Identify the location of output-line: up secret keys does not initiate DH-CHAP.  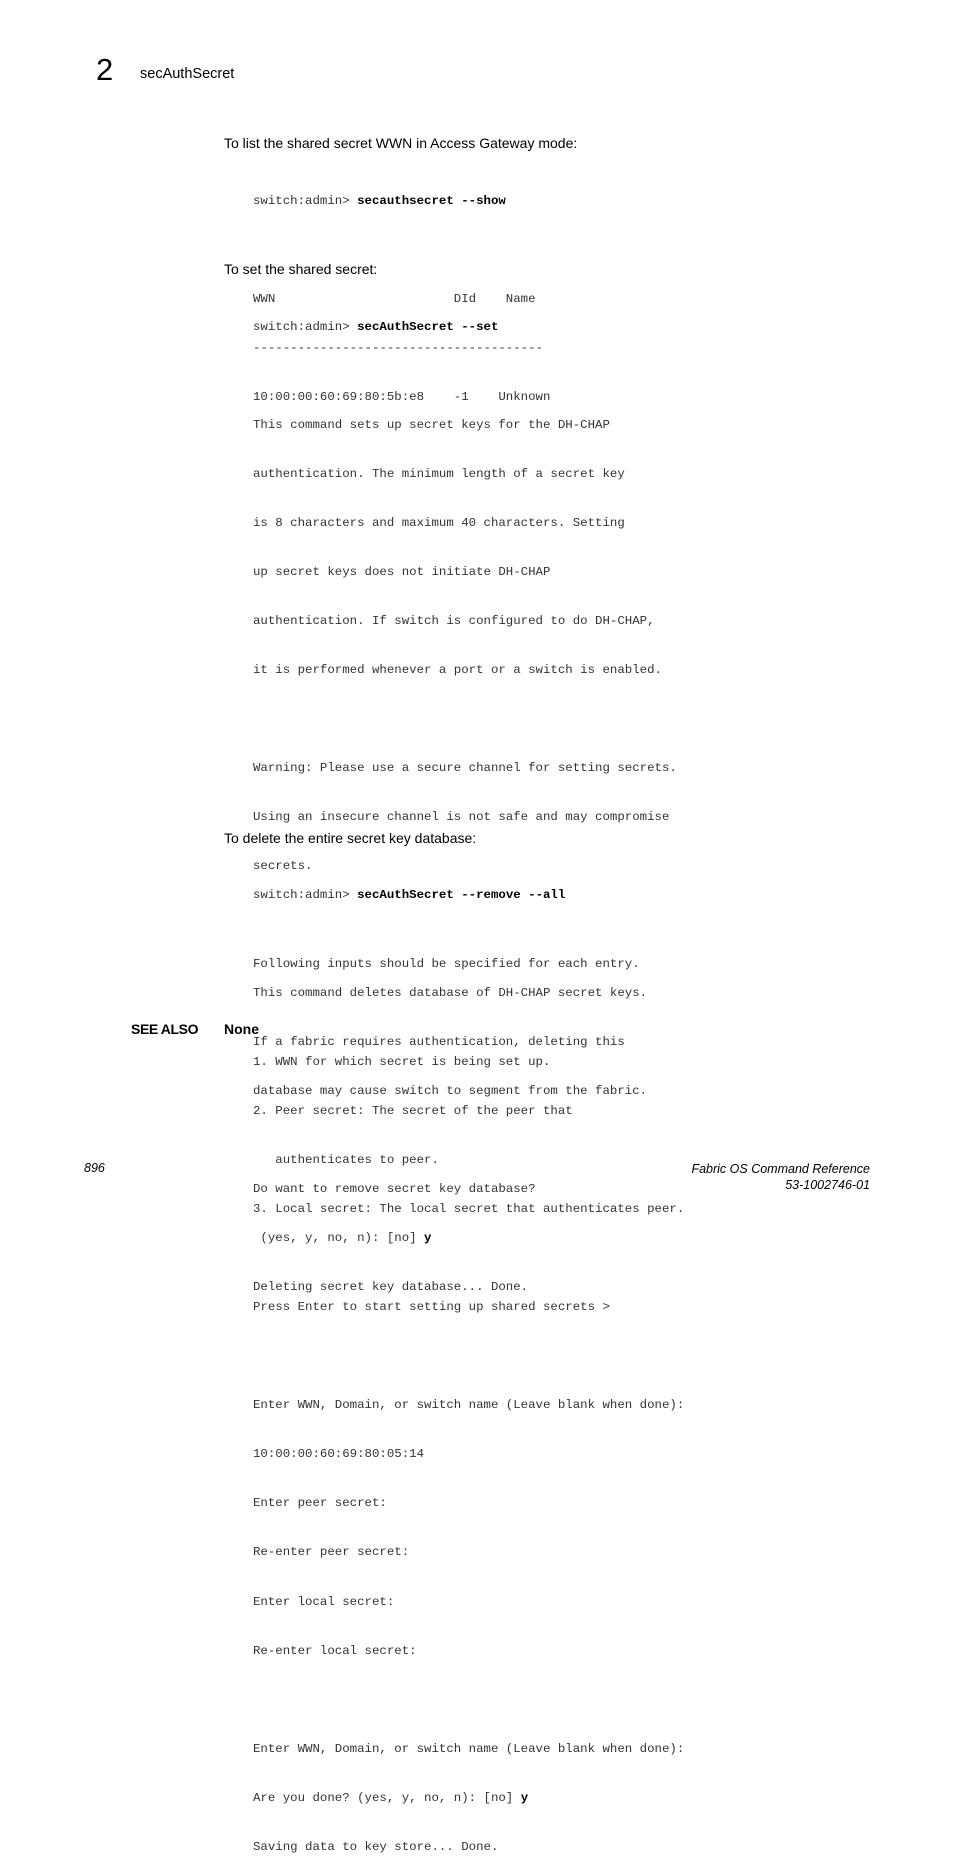
(402, 571).